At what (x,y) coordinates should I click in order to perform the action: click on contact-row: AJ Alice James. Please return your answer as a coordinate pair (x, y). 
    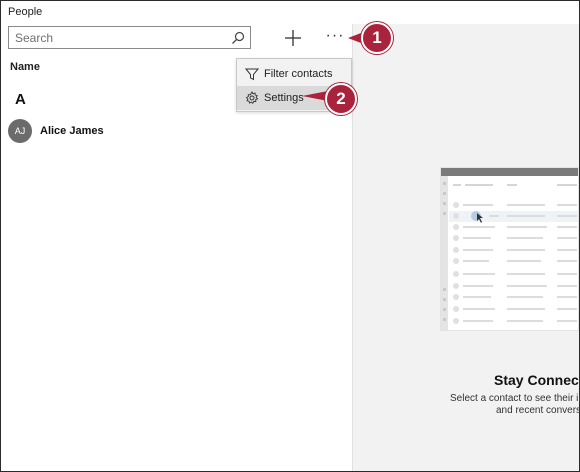
    Looking at the image, I should click on (173, 132).